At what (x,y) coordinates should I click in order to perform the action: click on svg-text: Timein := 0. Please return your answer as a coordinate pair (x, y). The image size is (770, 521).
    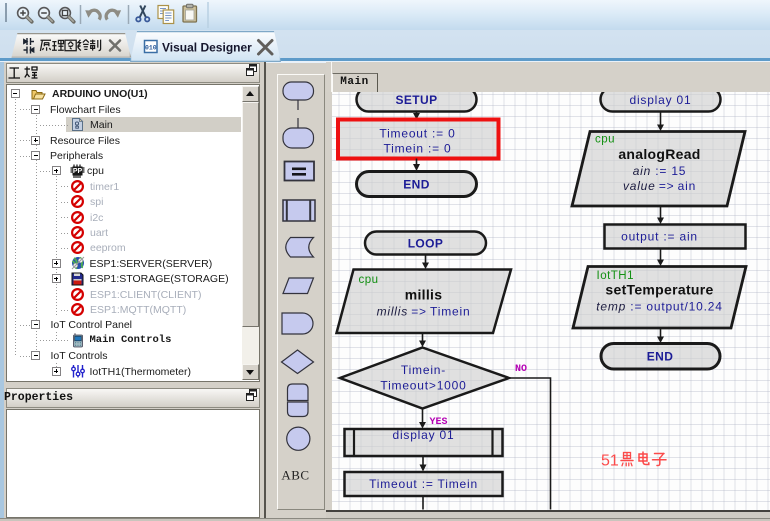
    Looking at the image, I should click on (417, 149).